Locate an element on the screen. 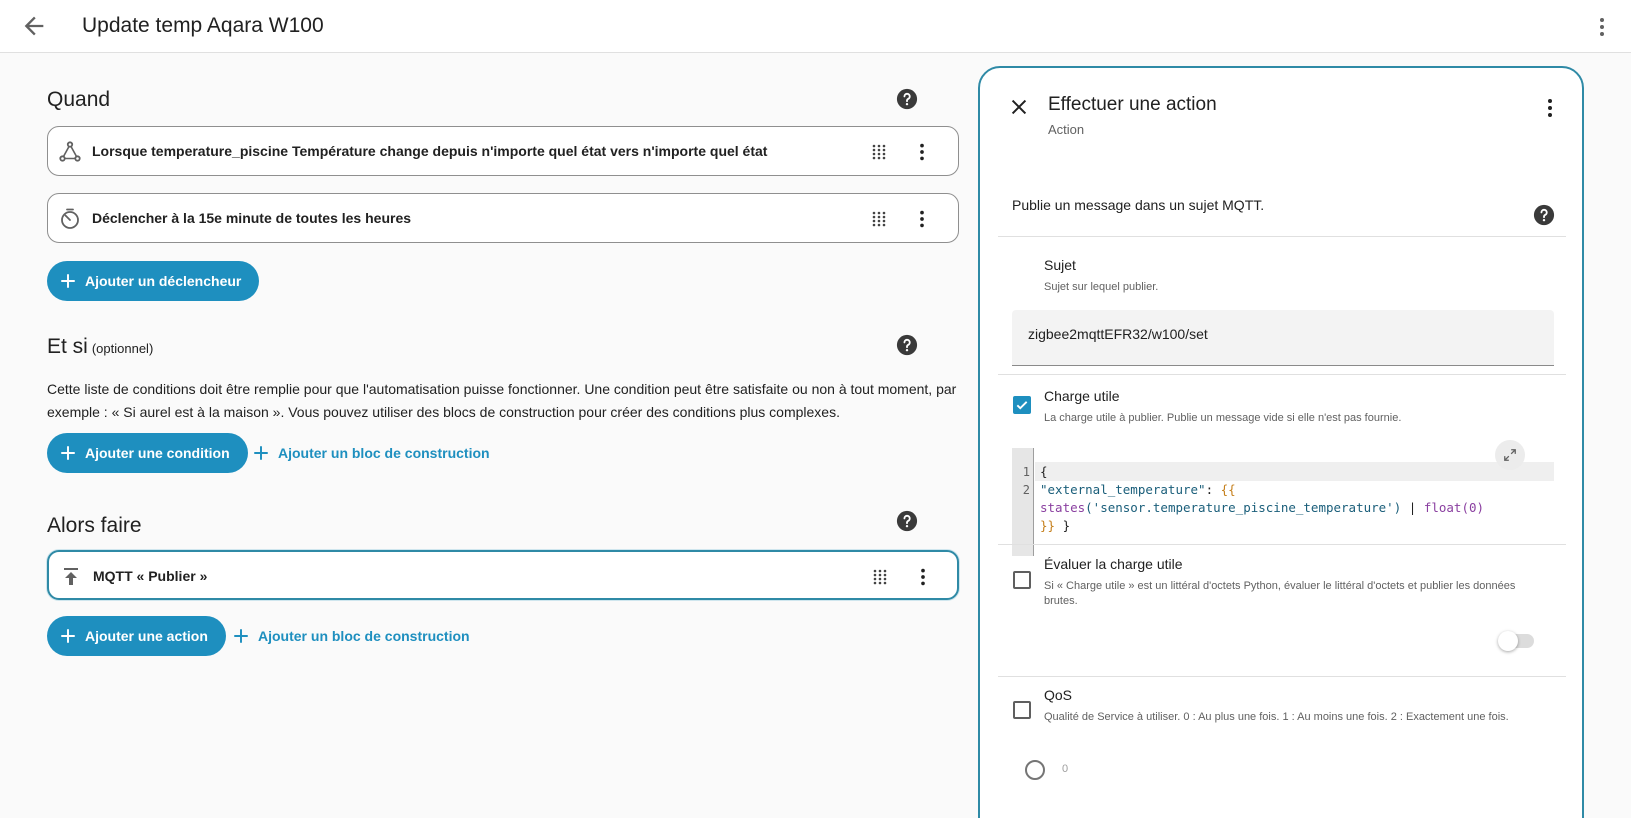 This screenshot has height=818, width=1631. code-brace: { is located at coordinates (1044, 471).